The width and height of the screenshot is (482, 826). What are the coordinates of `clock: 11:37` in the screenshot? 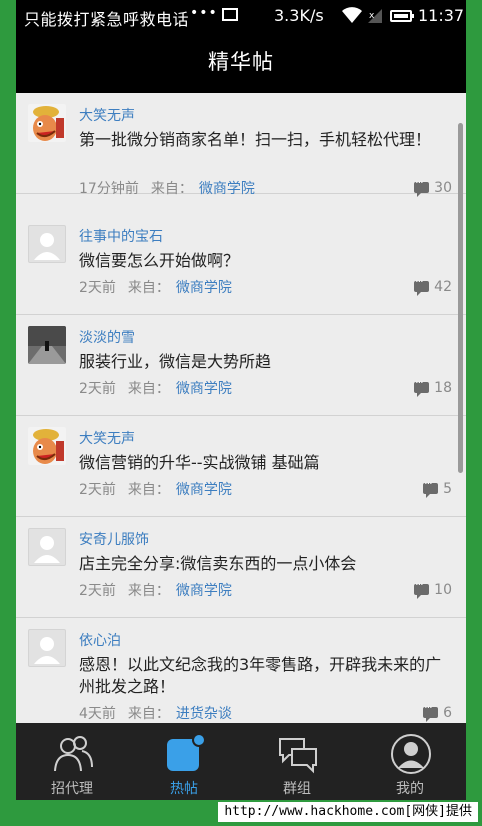 It's located at (441, 15).